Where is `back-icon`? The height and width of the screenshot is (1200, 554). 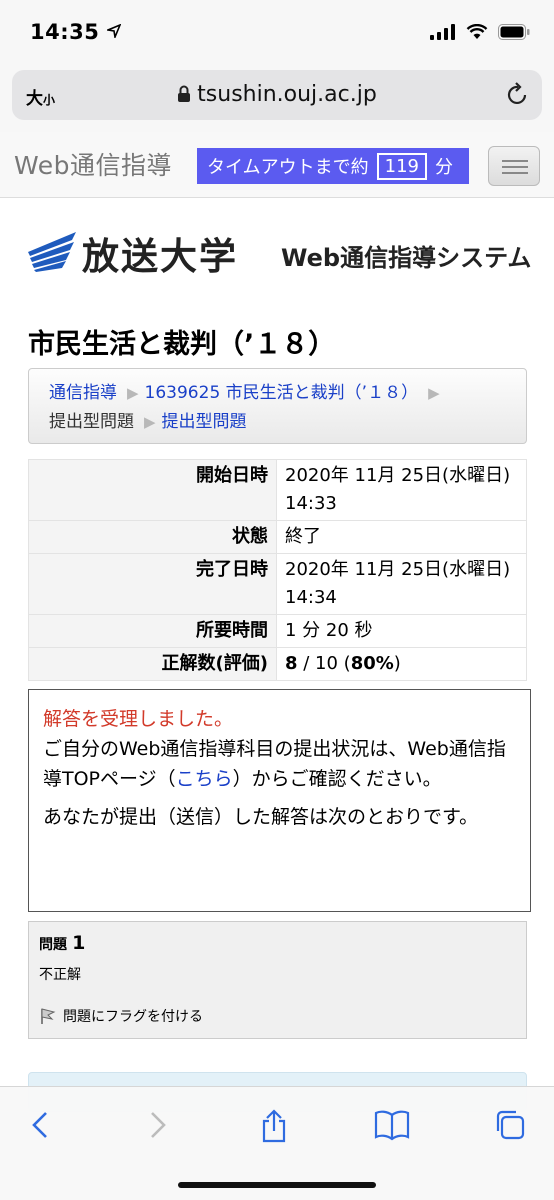 back-icon is located at coordinates (40, 1125).